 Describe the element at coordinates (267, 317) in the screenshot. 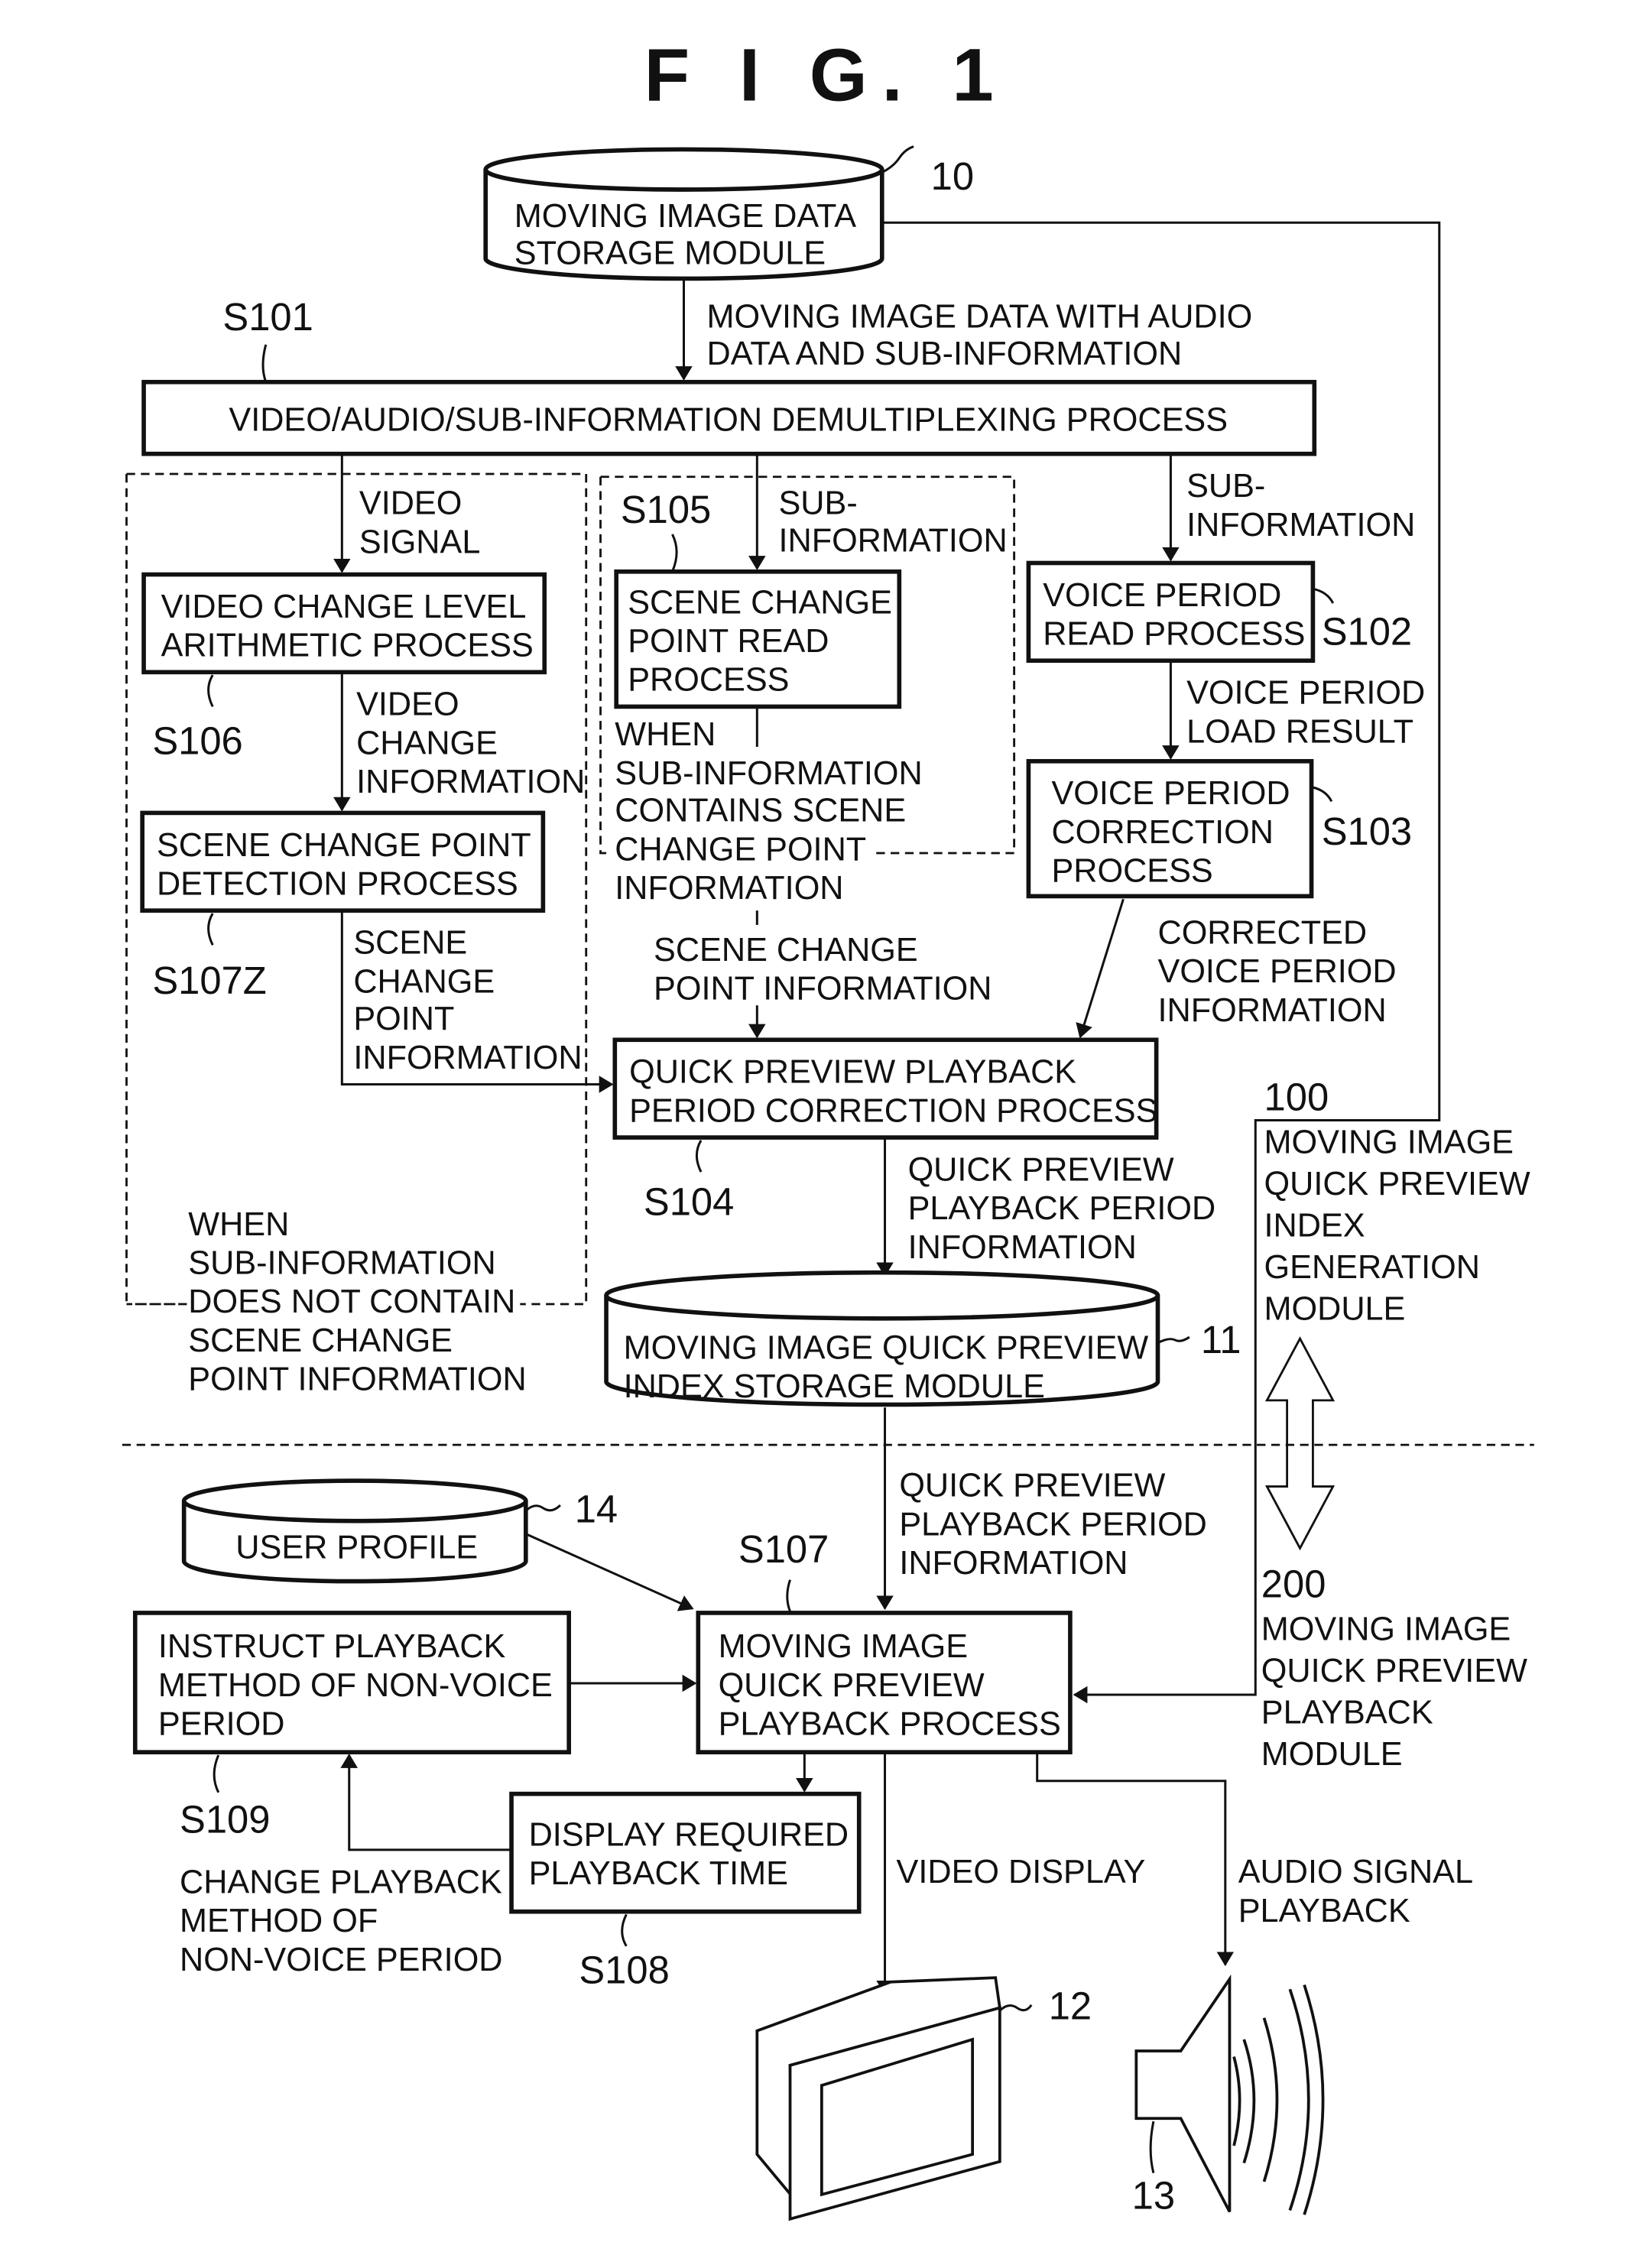

I see `ref-s101: S101` at that location.